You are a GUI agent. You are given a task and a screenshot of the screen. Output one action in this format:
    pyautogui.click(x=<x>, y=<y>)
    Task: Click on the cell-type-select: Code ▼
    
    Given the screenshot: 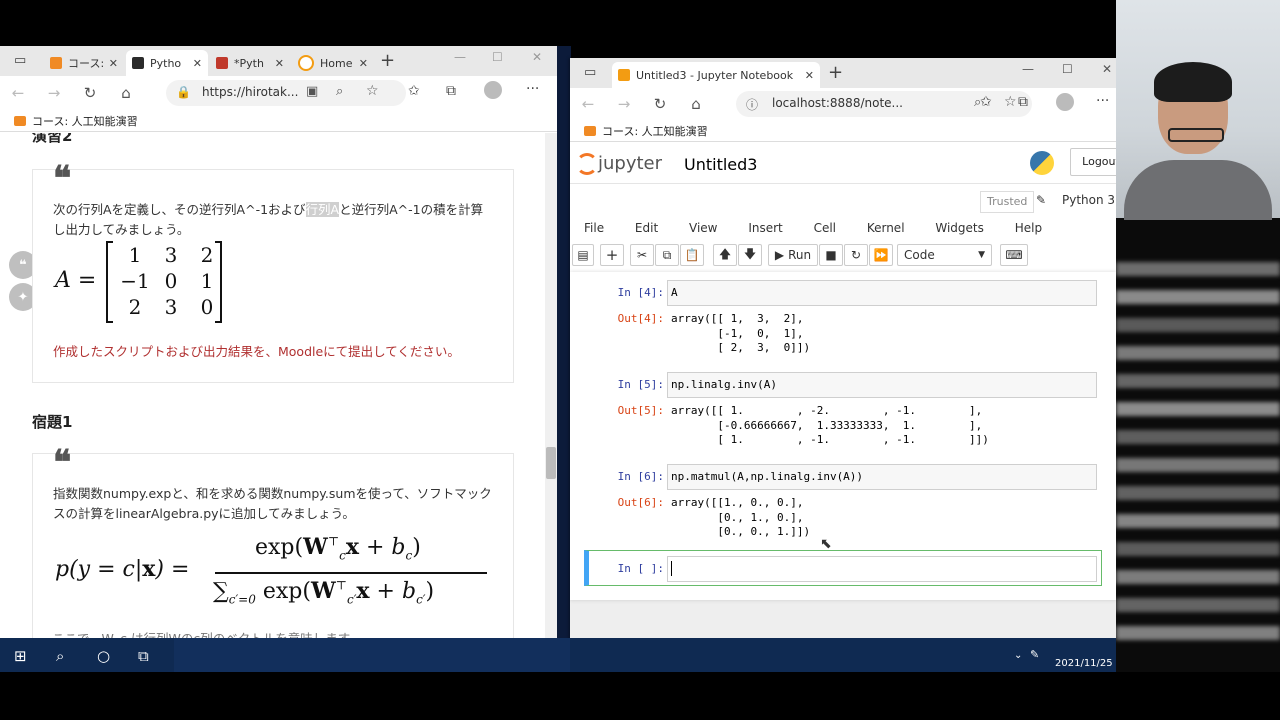 What is the action you would take?
    pyautogui.click(x=944, y=255)
    